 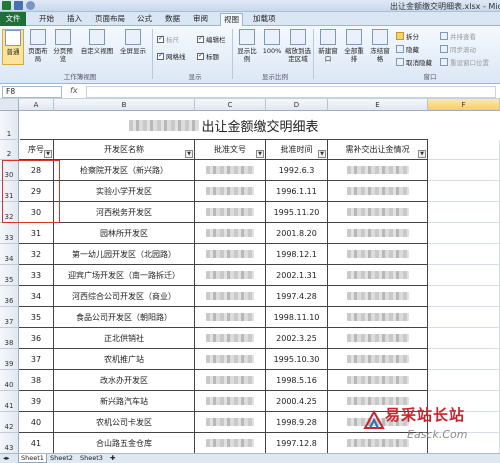 What do you see at coordinates (36, 233) in the screenshot?
I see `cell-serial: 31` at bounding box center [36, 233].